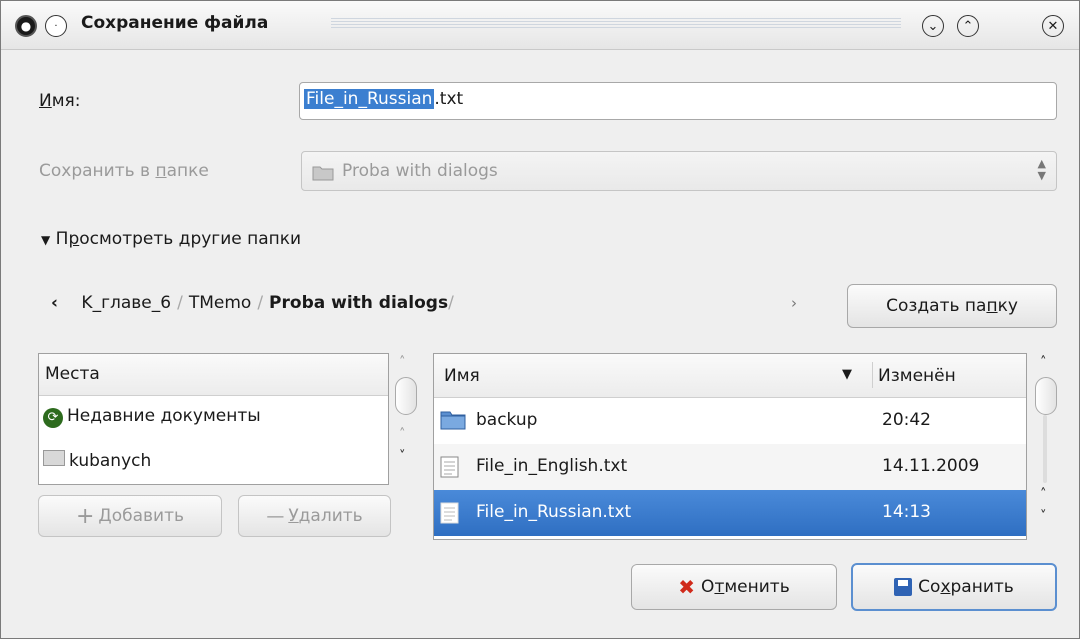  What do you see at coordinates (54, 303) in the screenshot?
I see `breadcrumb-back-icon: ‹` at bounding box center [54, 303].